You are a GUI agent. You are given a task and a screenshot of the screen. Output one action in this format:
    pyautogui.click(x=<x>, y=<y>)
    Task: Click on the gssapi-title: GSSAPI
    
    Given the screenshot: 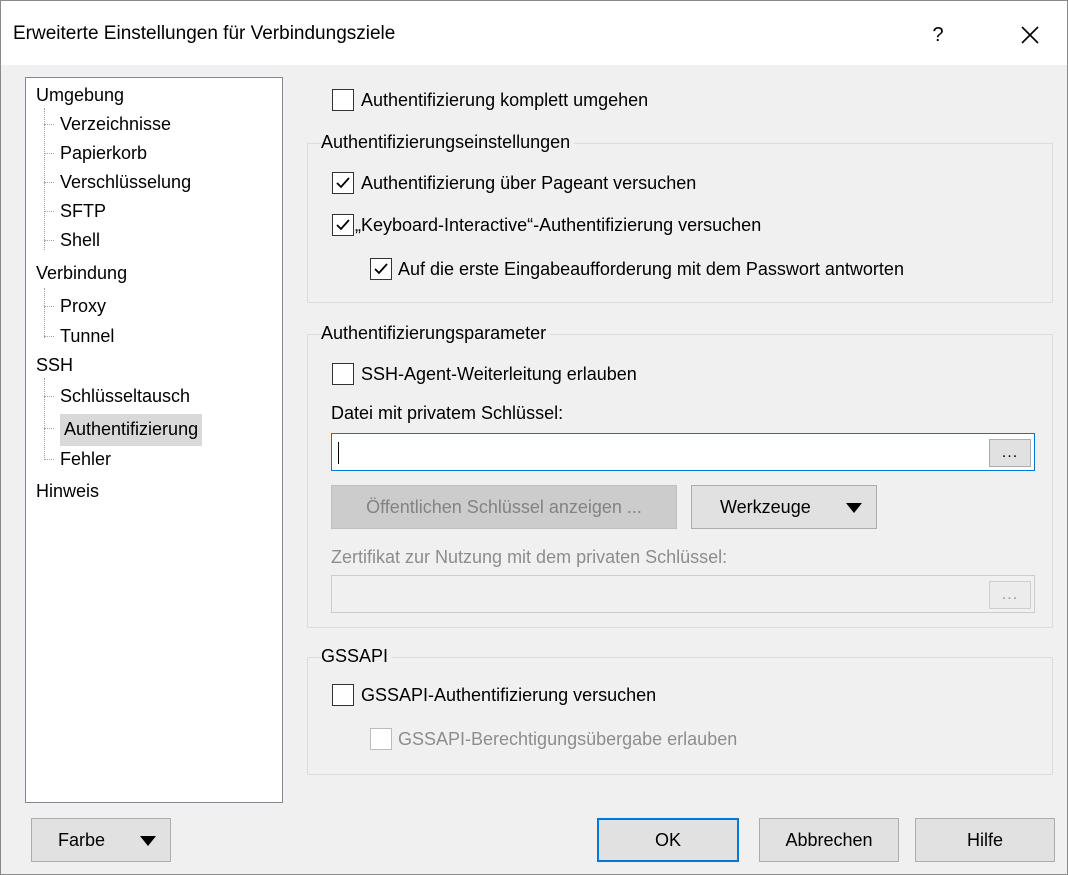 What is the action you would take?
    pyautogui.click(x=357, y=656)
    